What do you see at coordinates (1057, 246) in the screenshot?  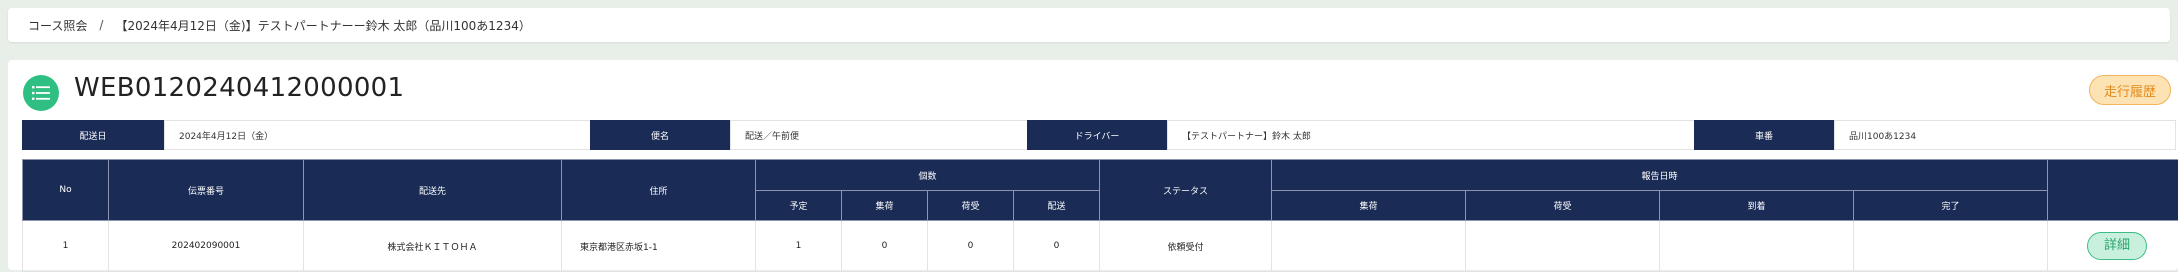 I see `cell-qty-delivered: 0` at bounding box center [1057, 246].